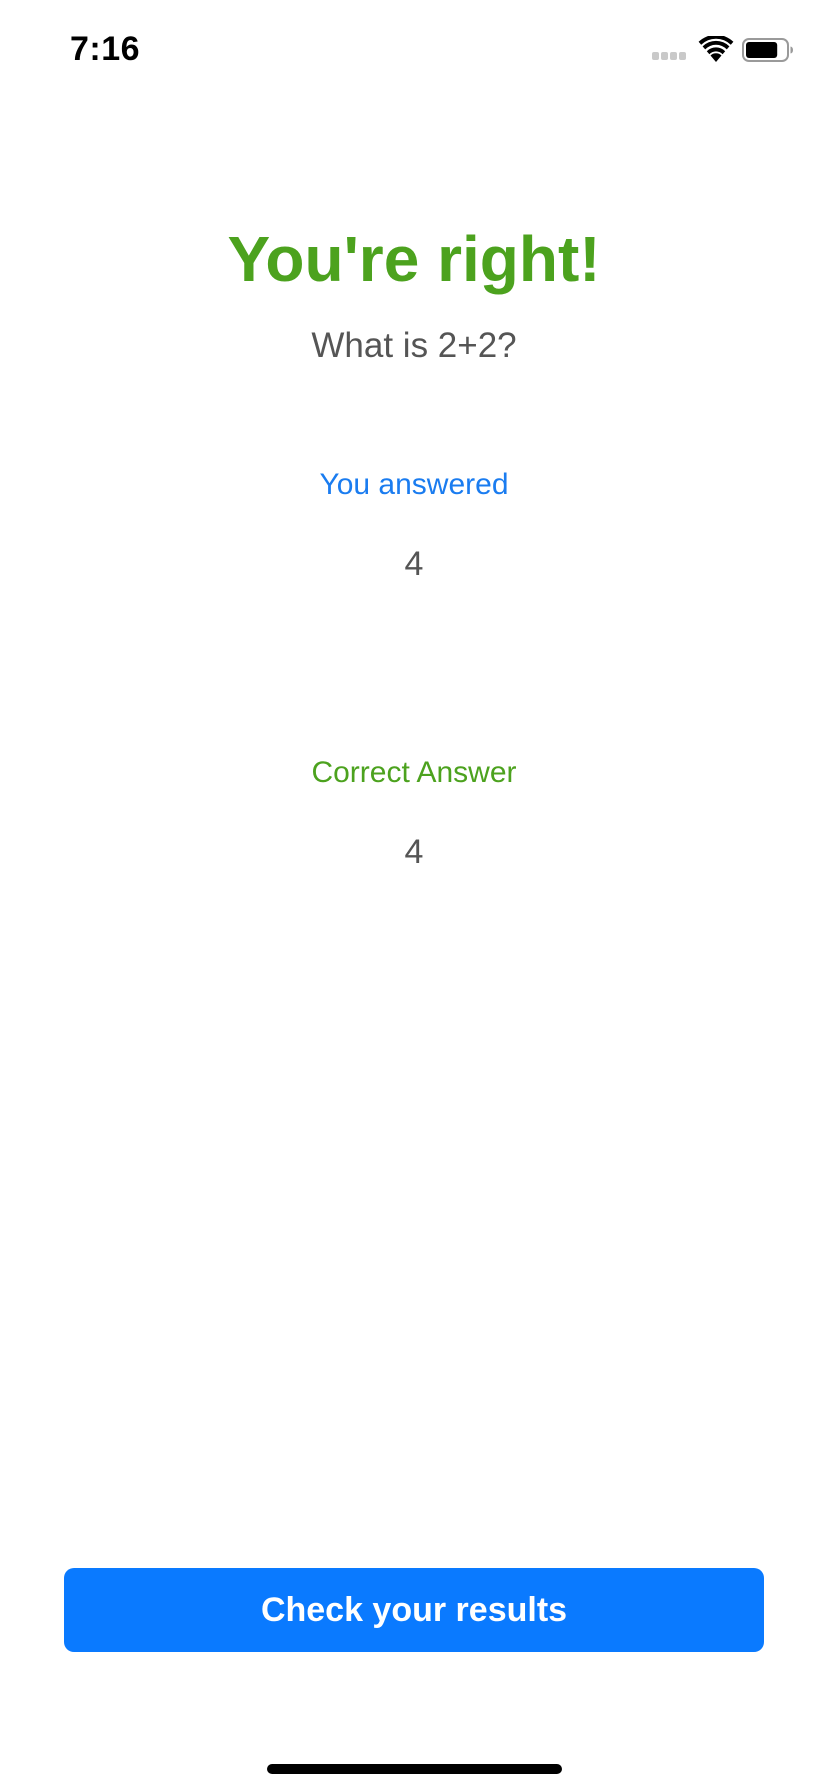 The width and height of the screenshot is (828, 1792). Describe the element at coordinates (414, 564) in the screenshot. I see `you-answered-value: 4` at that location.